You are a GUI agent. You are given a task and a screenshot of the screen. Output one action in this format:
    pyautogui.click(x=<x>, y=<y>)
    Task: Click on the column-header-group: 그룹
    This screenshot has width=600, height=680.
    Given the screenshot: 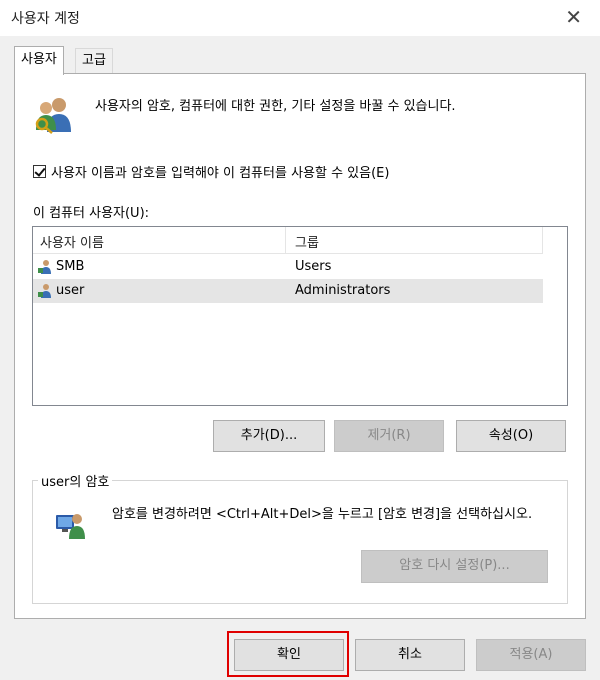 What is the action you would take?
    pyautogui.click(x=307, y=241)
    